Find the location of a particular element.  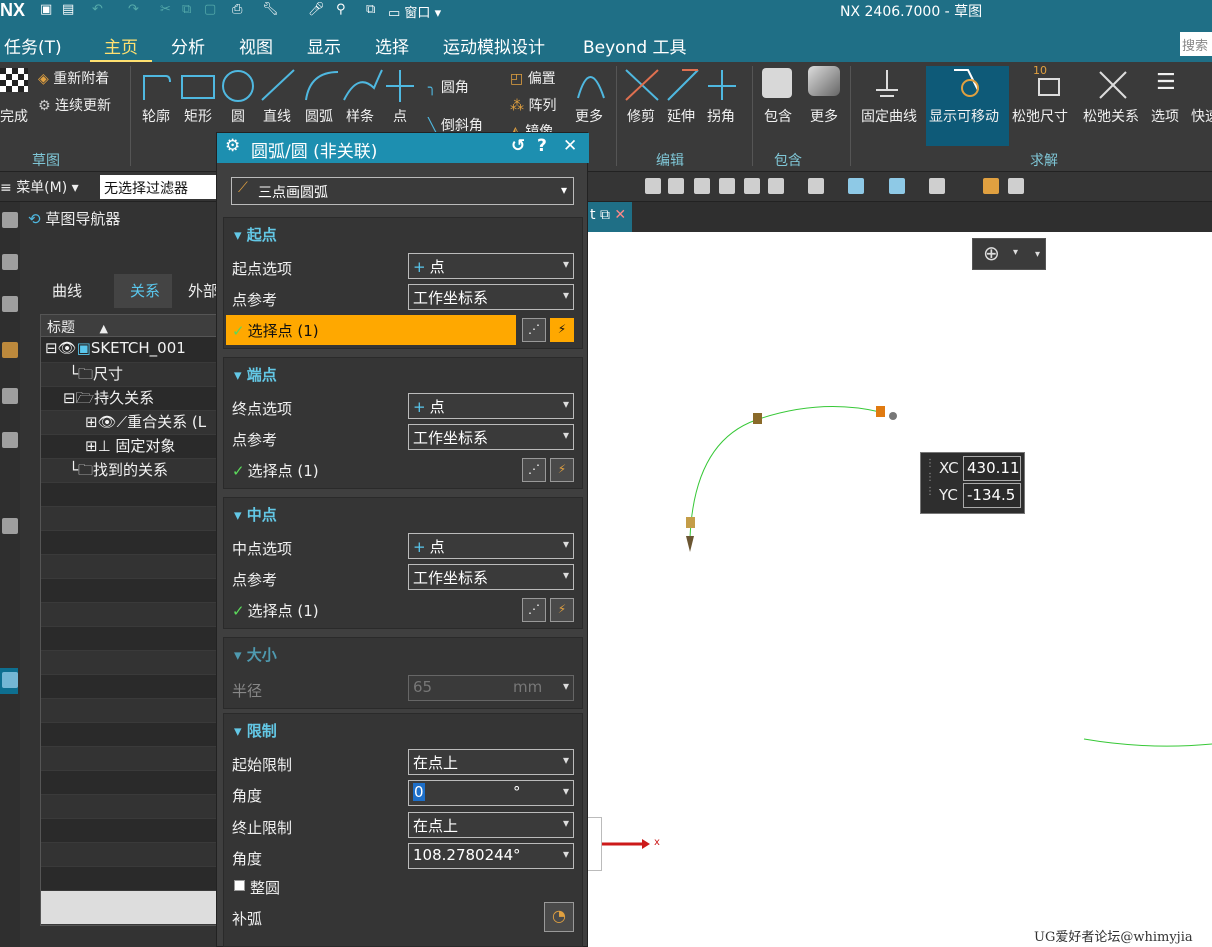

settings-icon is located at coordinates (10, 220).